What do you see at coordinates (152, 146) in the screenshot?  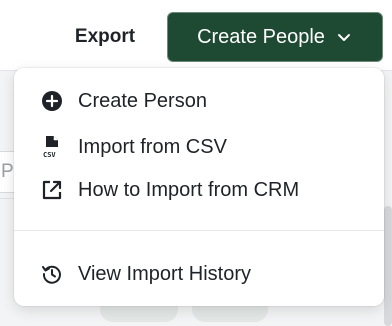 I see `menu-item-label: Import from CSV` at bounding box center [152, 146].